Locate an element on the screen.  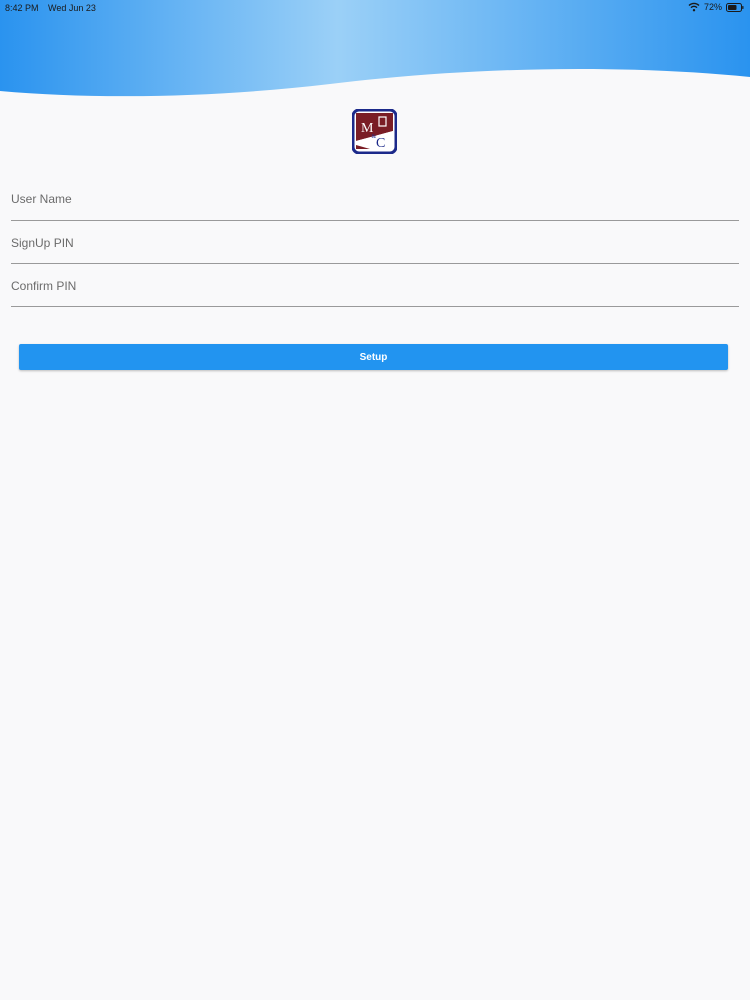
signup-pin-input is located at coordinates (375, 242).